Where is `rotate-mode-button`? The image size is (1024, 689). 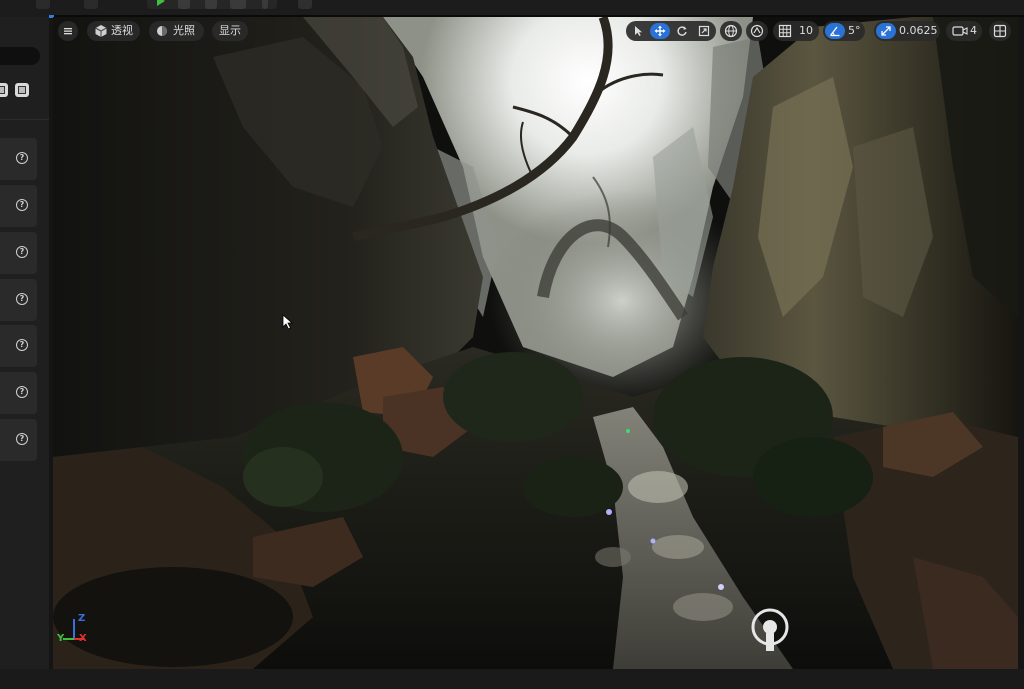 rotate-mode-button is located at coordinates (682, 31).